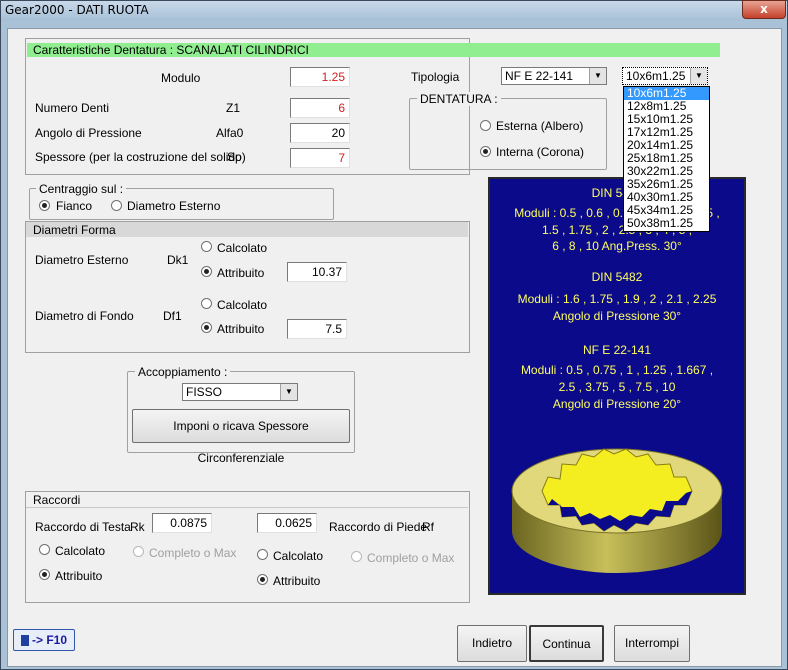 The image size is (788, 670). Describe the element at coordinates (240, 392) in the screenshot. I see `accoppiamento-select: FISSO ▼` at that location.